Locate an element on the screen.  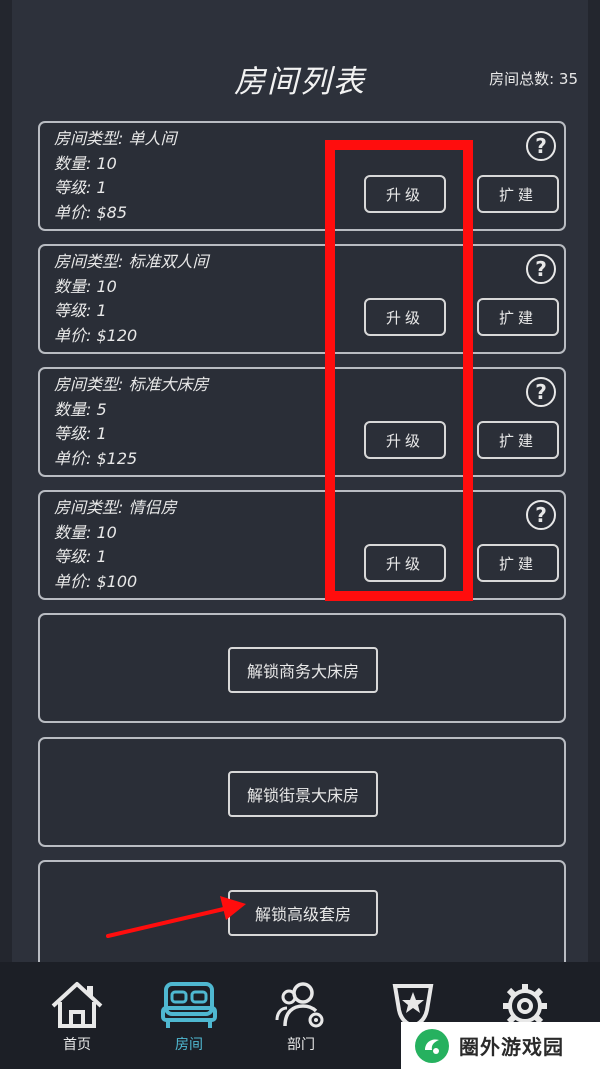
site-watermark: 圈外游戏园 is located at coordinates (500, 1045).